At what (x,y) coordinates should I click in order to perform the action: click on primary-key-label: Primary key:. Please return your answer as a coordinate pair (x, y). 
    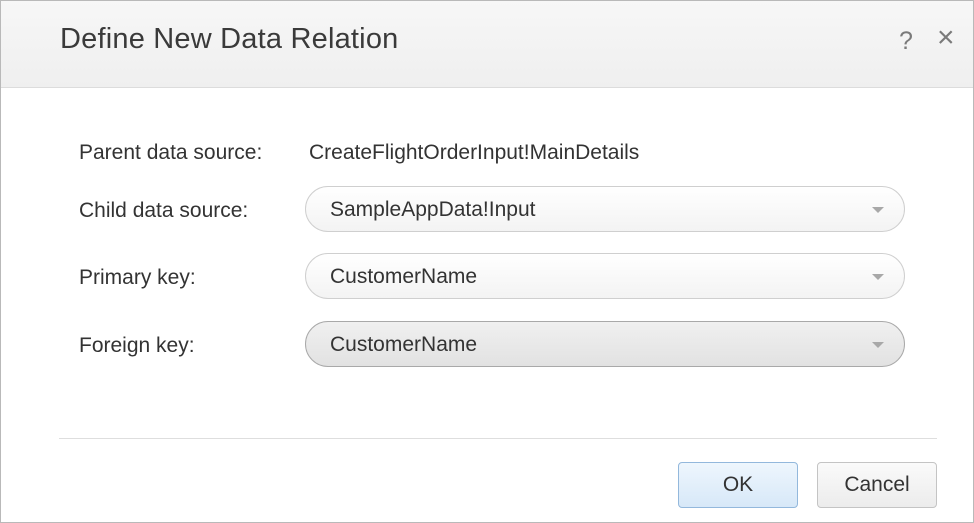
    Looking at the image, I should click on (137, 277).